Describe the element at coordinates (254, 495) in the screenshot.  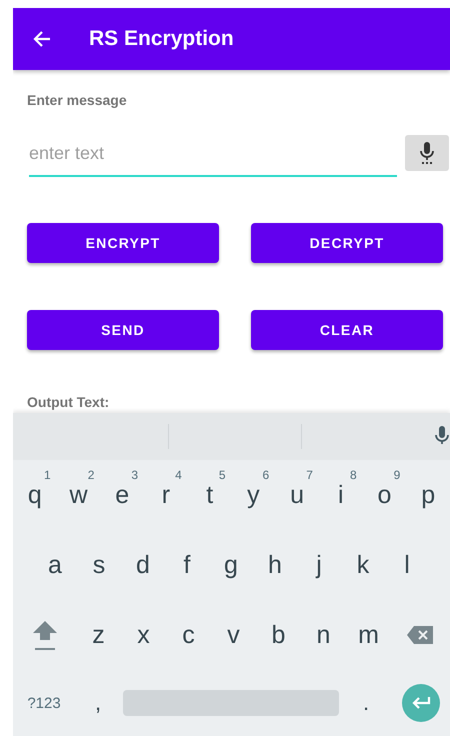
I see `keyboard-key: y 6` at that location.